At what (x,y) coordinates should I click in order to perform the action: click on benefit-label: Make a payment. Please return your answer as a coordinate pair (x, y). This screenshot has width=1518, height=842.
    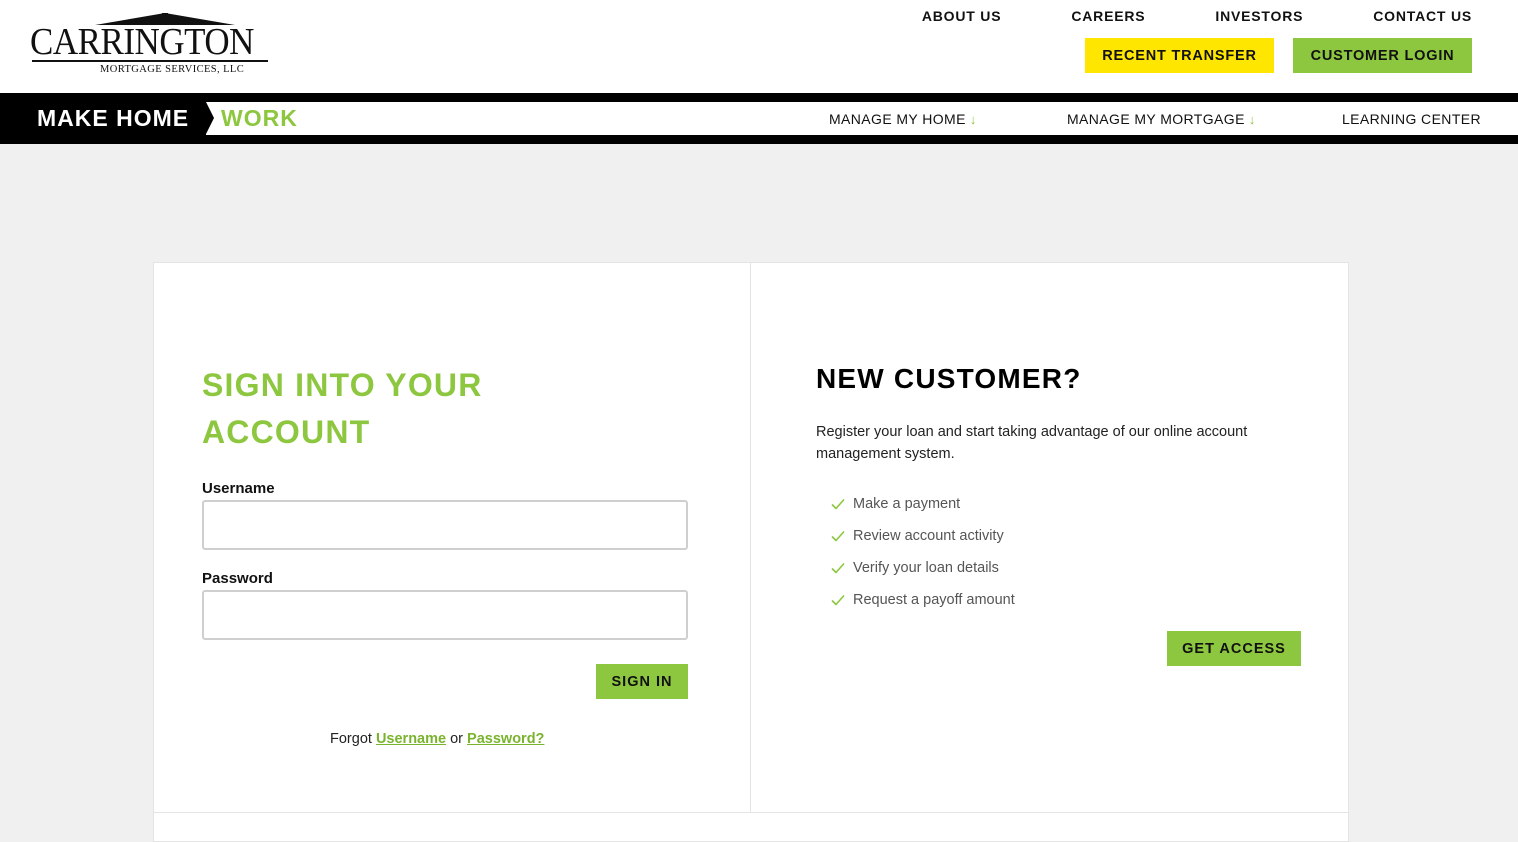
    Looking at the image, I should click on (907, 504).